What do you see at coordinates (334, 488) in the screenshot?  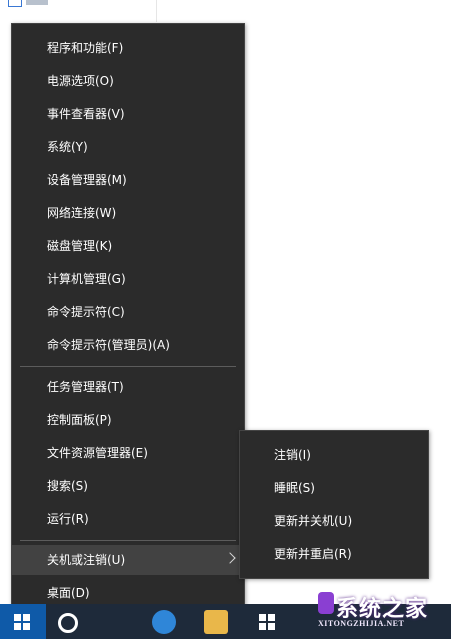 I see `submenu-item-sleep: 睡眠(S)` at bounding box center [334, 488].